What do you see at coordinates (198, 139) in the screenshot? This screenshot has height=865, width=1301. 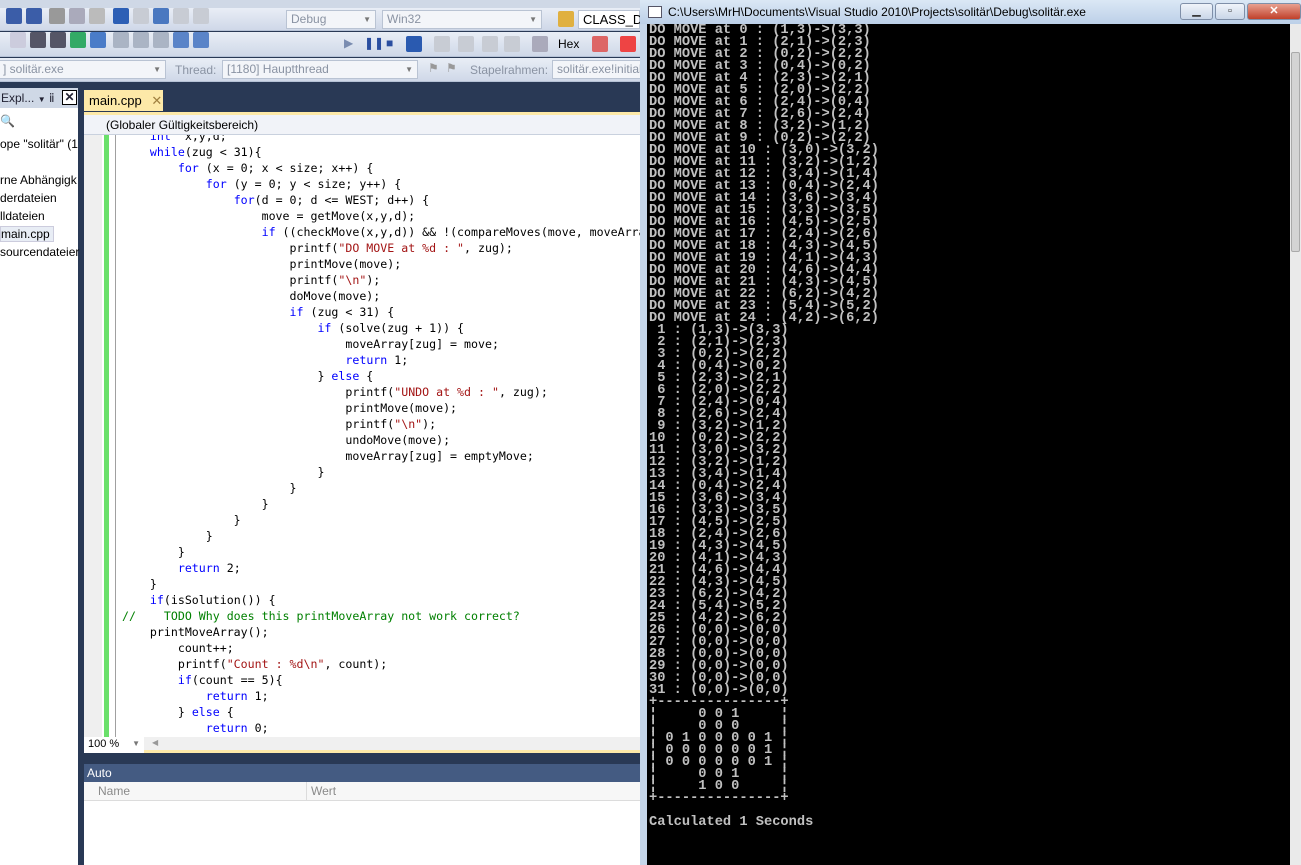 I see `code-token: x,y,d;` at bounding box center [198, 139].